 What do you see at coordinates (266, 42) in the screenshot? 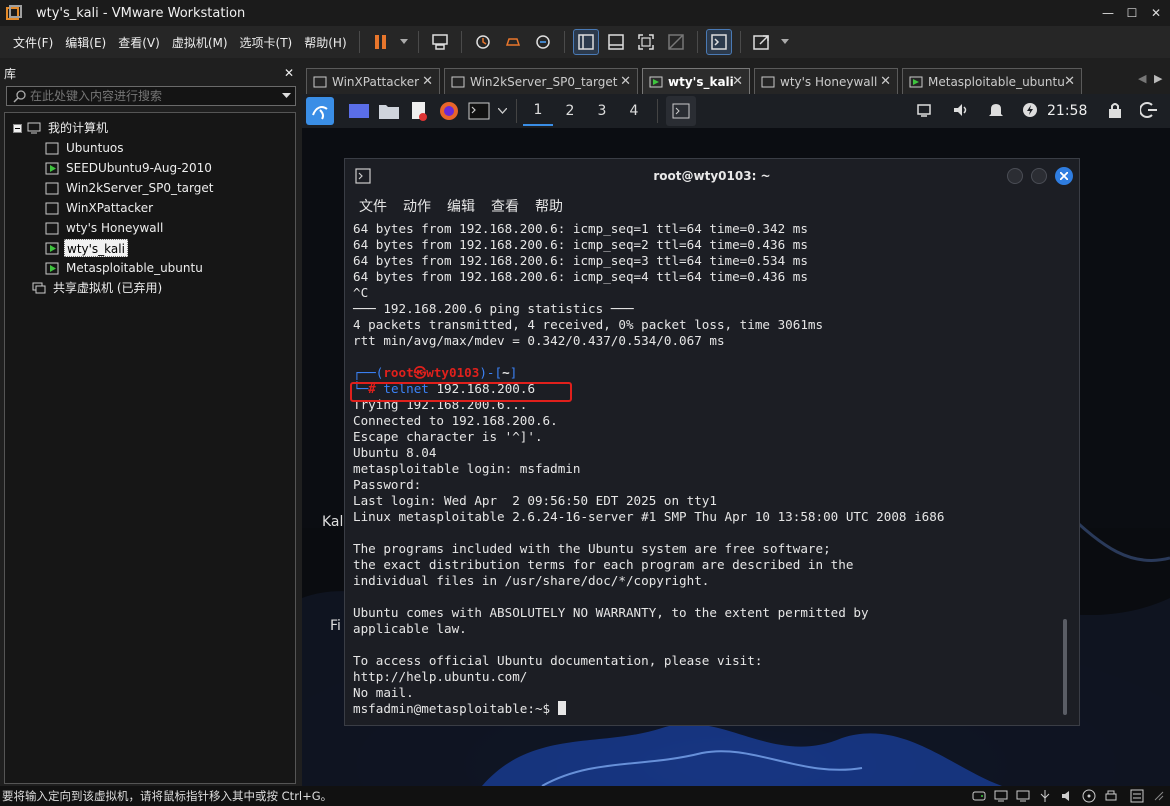
I see `menu-tabs: 选项卡(T)` at bounding box center [266, 42].